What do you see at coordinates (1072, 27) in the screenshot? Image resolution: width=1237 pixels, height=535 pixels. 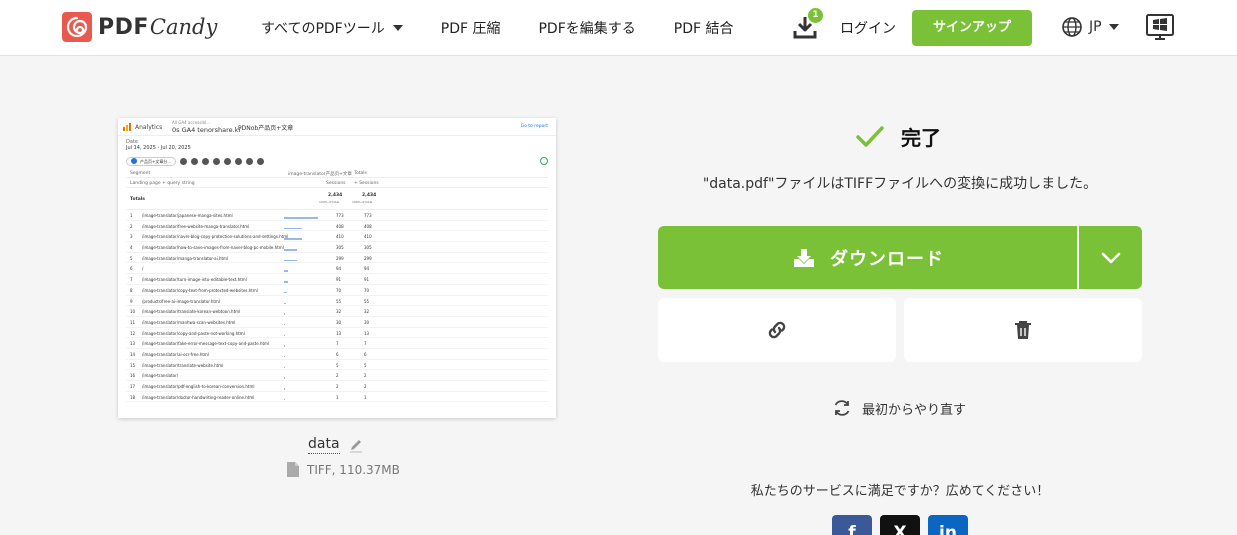 I see `globe-icon` at bounding box center [1072, 27].